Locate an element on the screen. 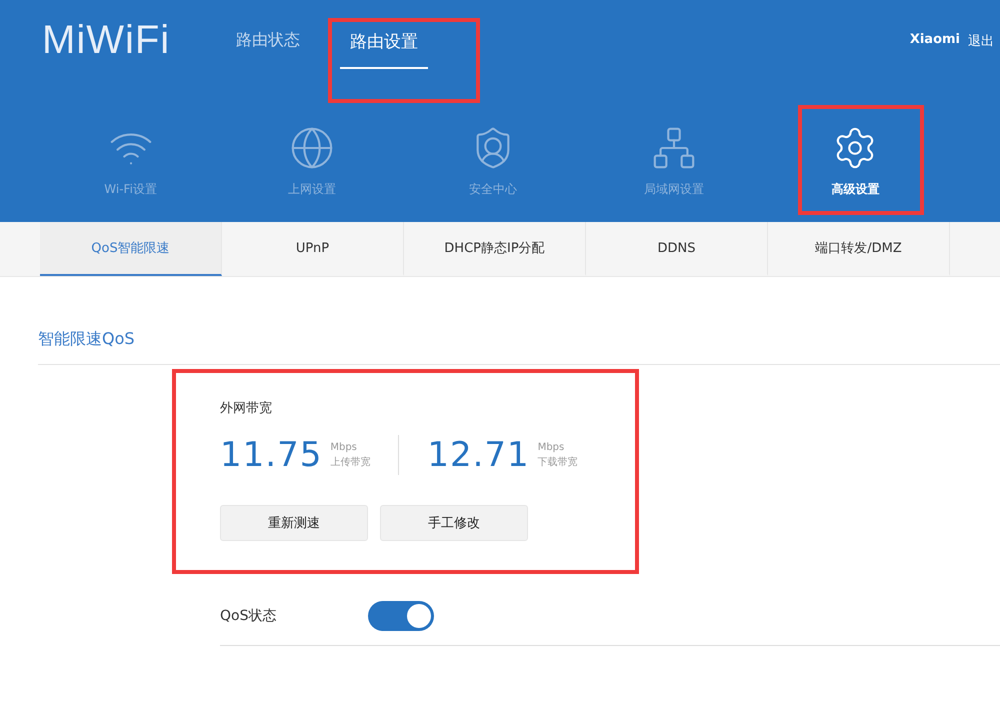 This screenshot has width=1000, height=710. logo: MiWiFi is located at coordinates (106, 40).